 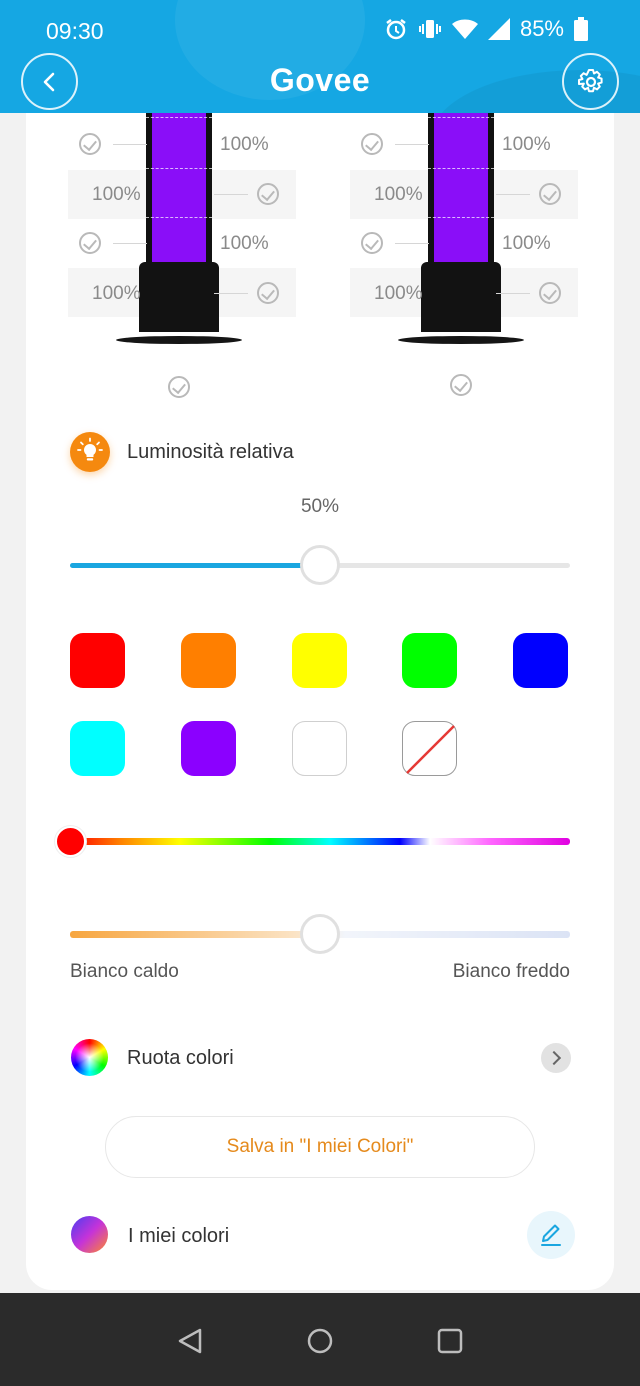 What do you see at coordinates (90, 449) in the screenshot?
I see `bulb-icon-glyph` at bounding box center [90, 449].